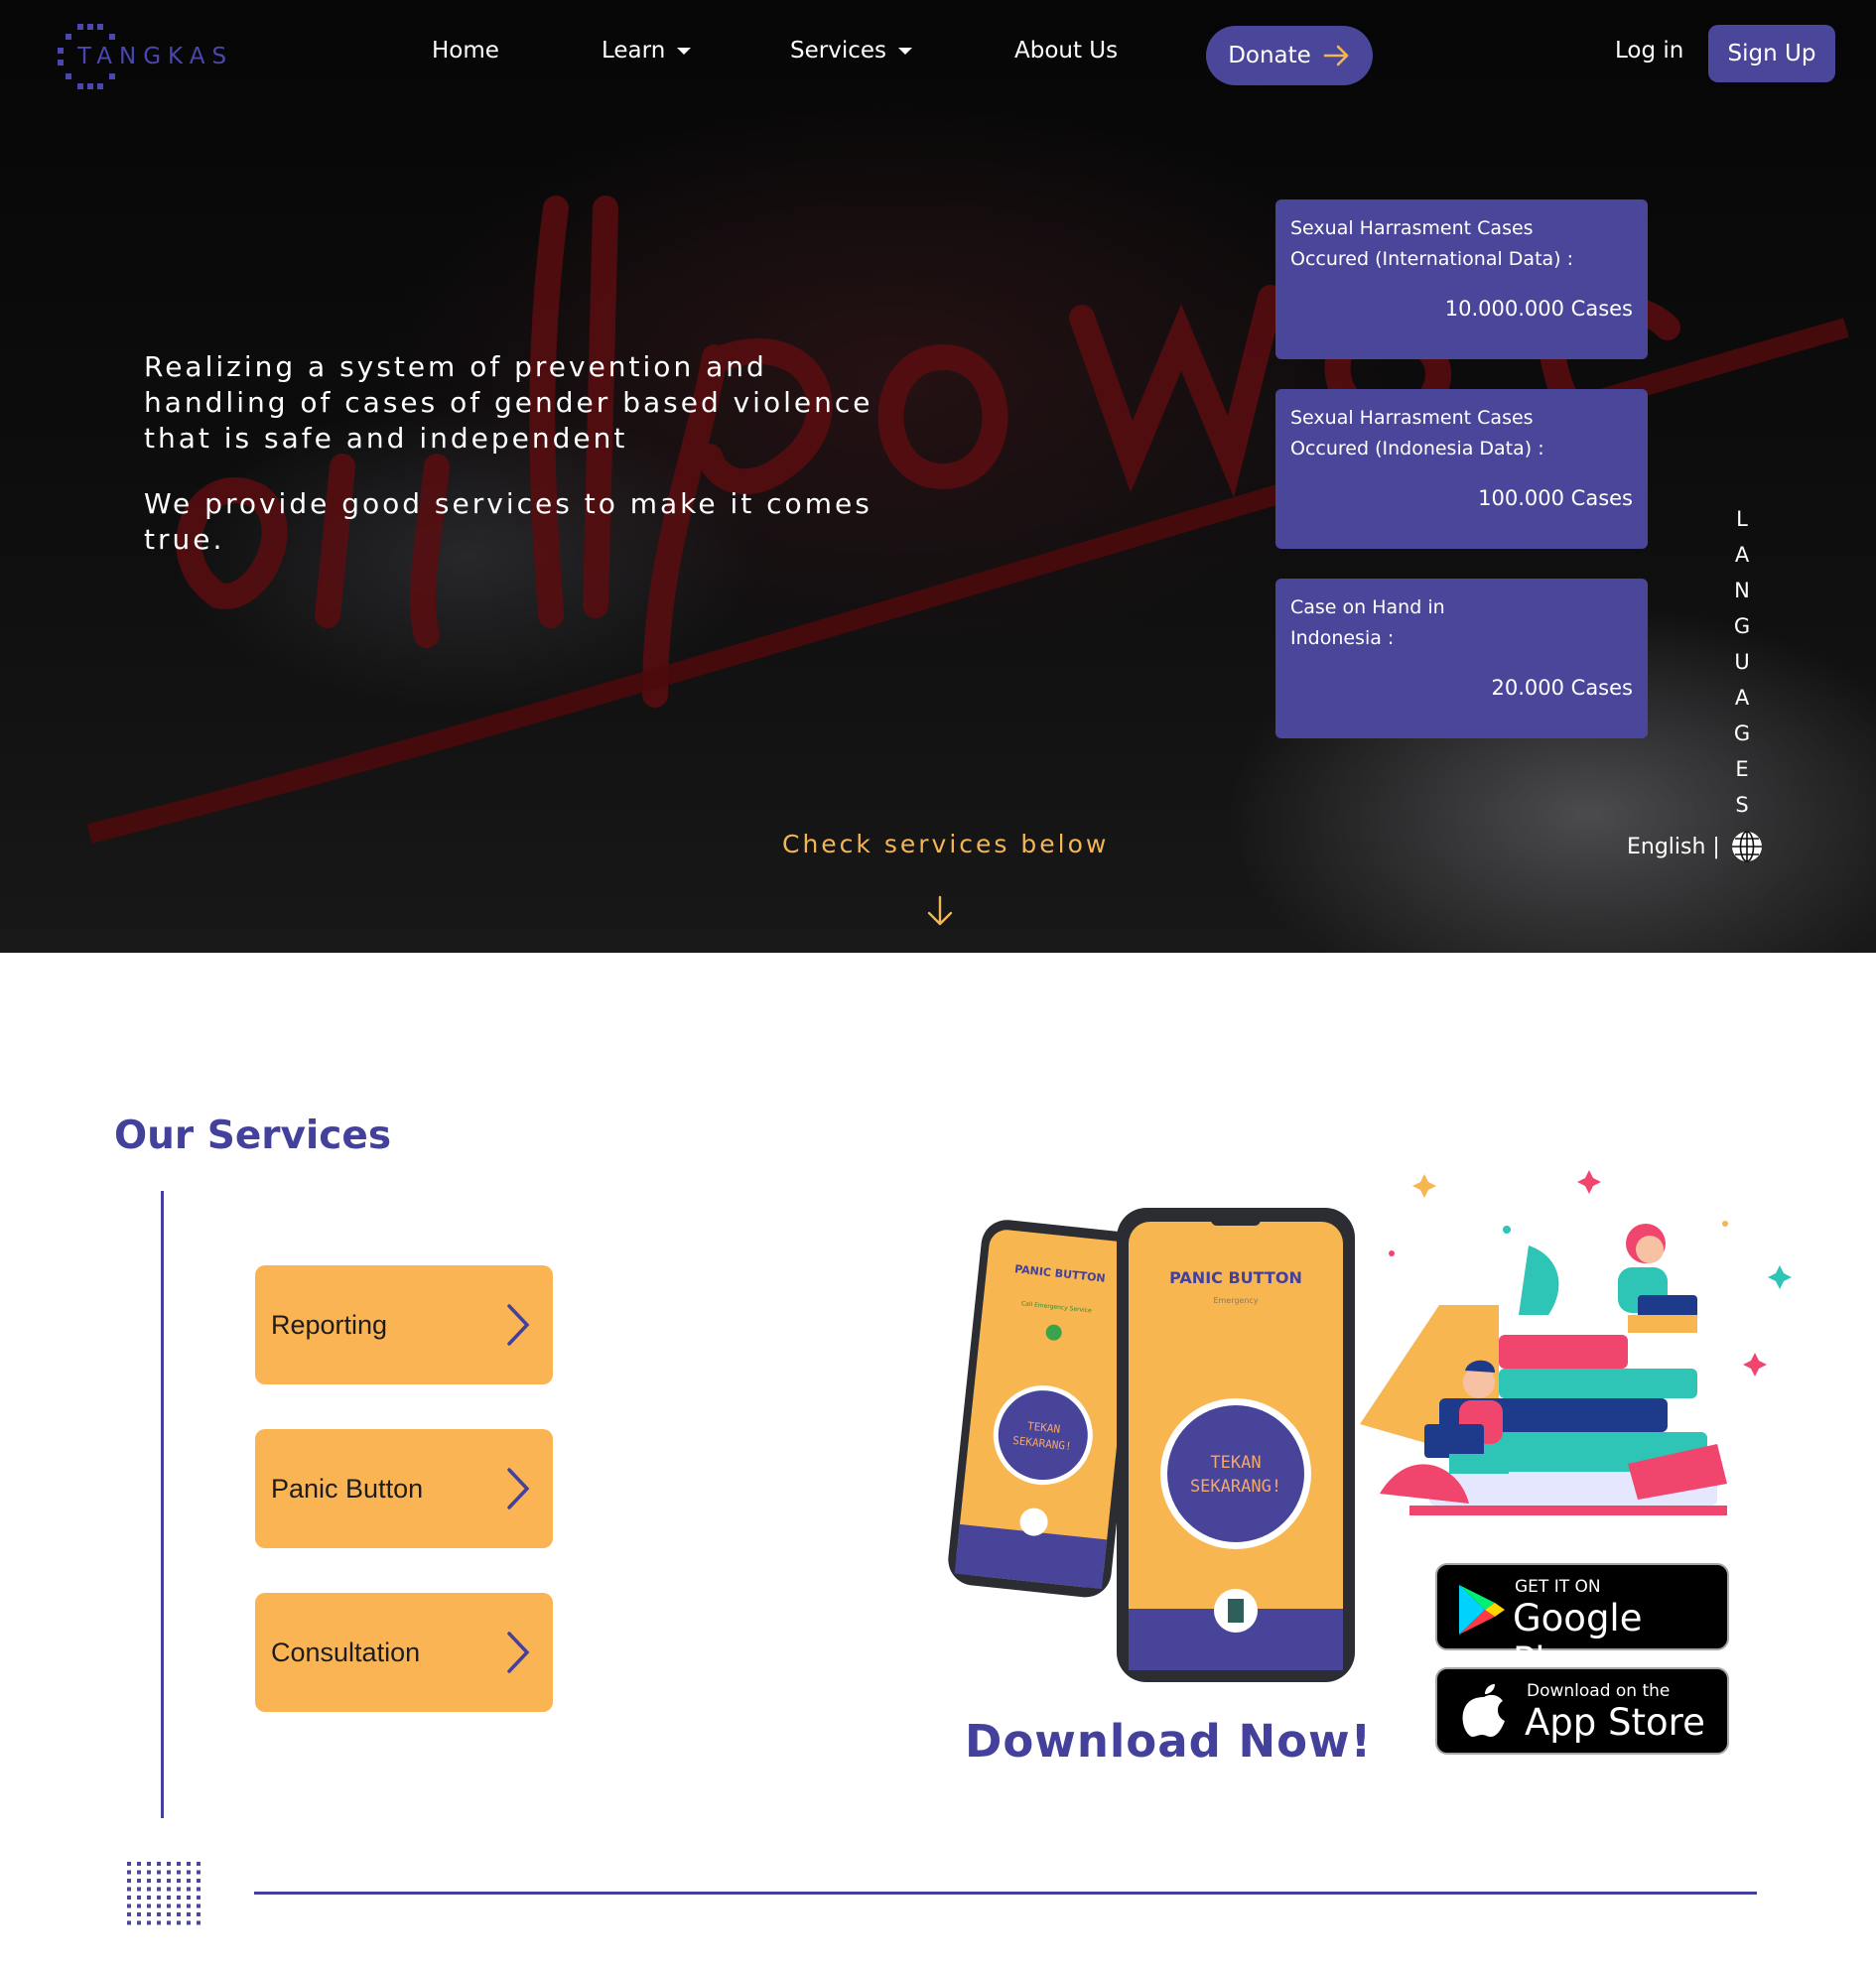  I want to click on language-selector: English |, so click(1695, 846).